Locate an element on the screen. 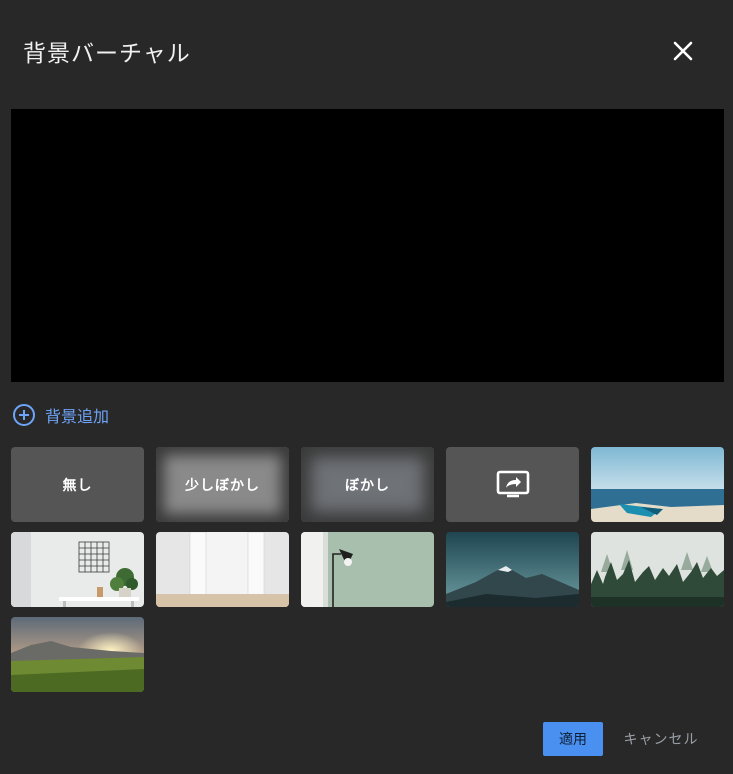 This screenshot has width=733, height=774. option-label-none: 無し is located at coordinates (77, 485).